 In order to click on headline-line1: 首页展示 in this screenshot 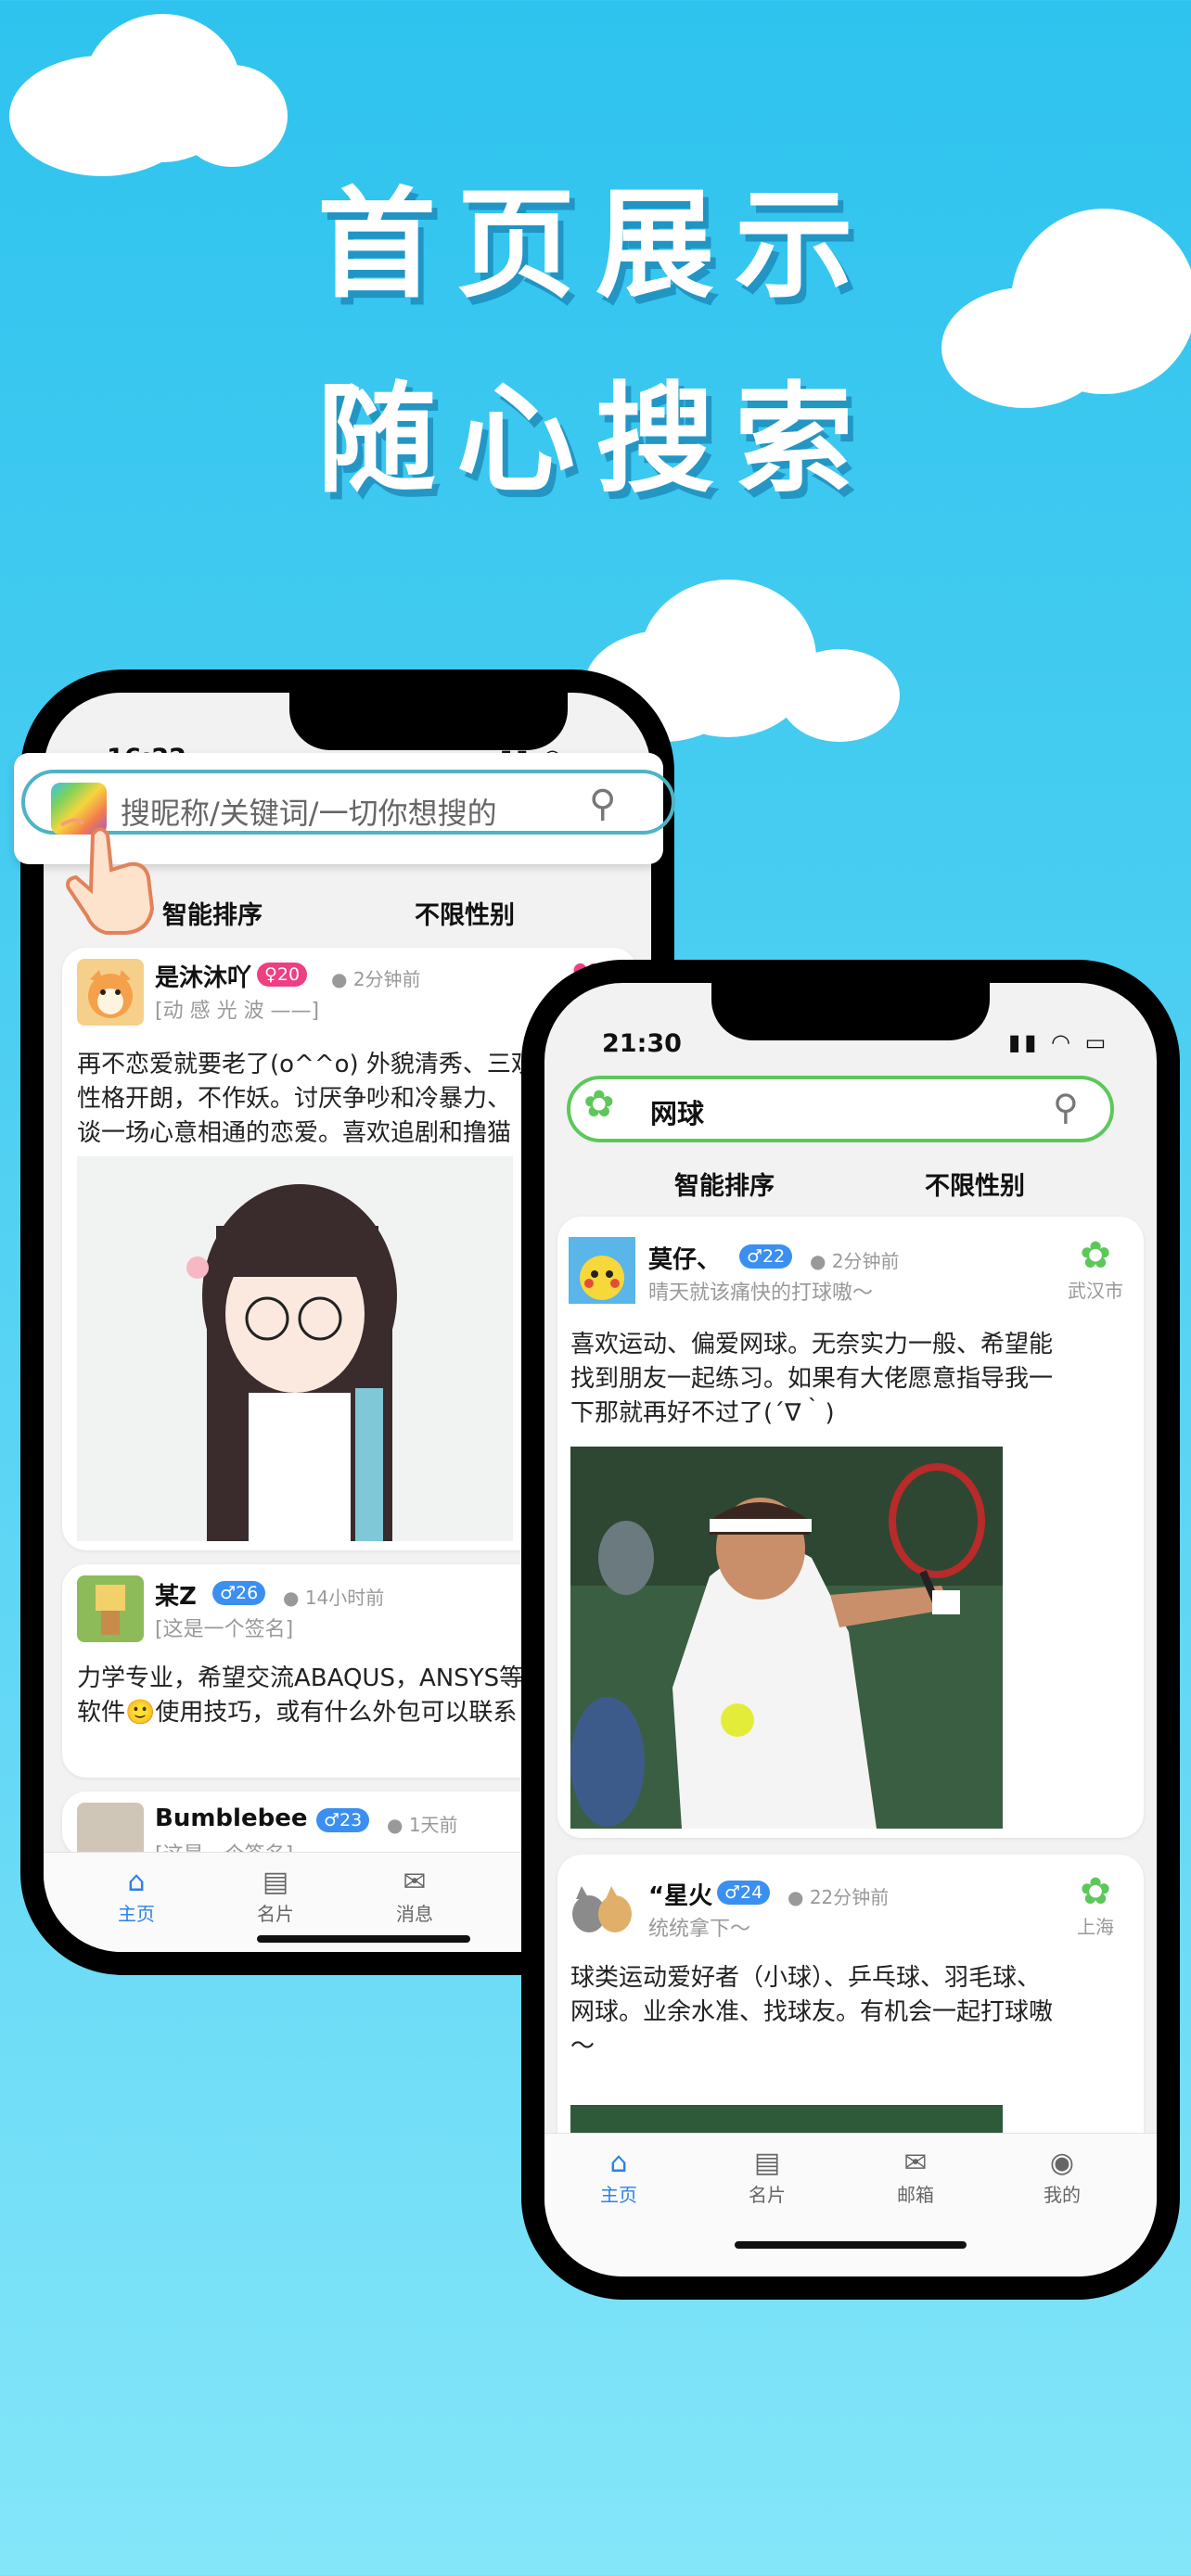, I will do `click(595, 245)`.